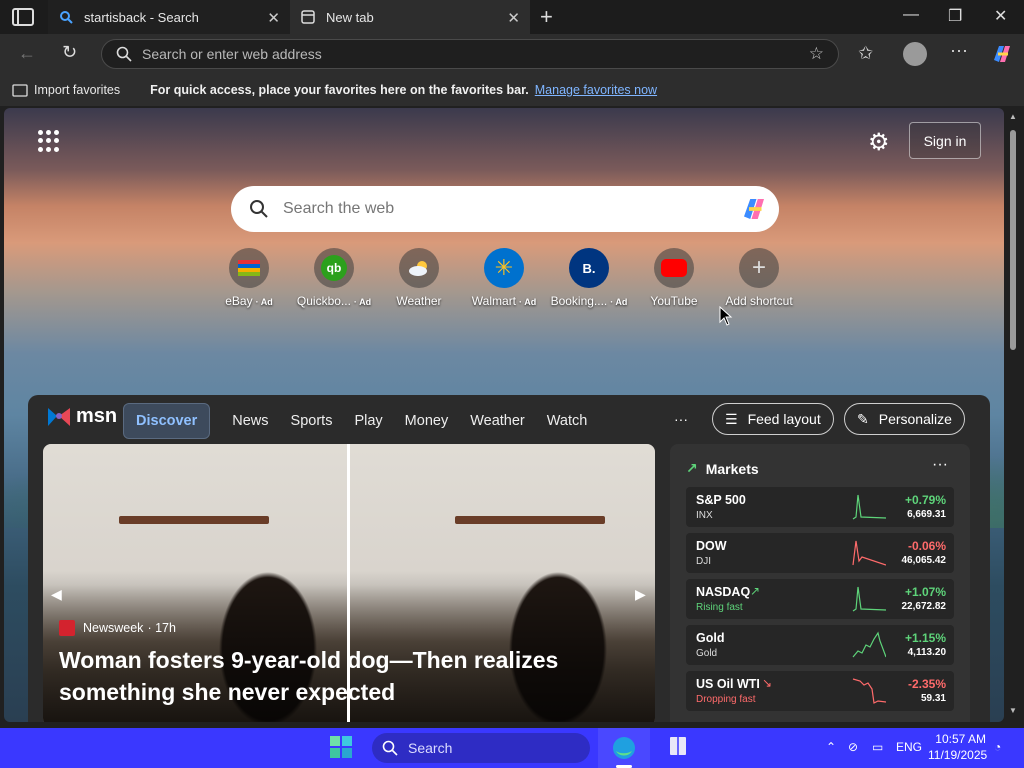 The height and width of the screenshot is (768, 1024). What do you see at coordinates (911, 15) in the screenshot?
I see `minimize-icon: —` at bounding box center [911, 15].